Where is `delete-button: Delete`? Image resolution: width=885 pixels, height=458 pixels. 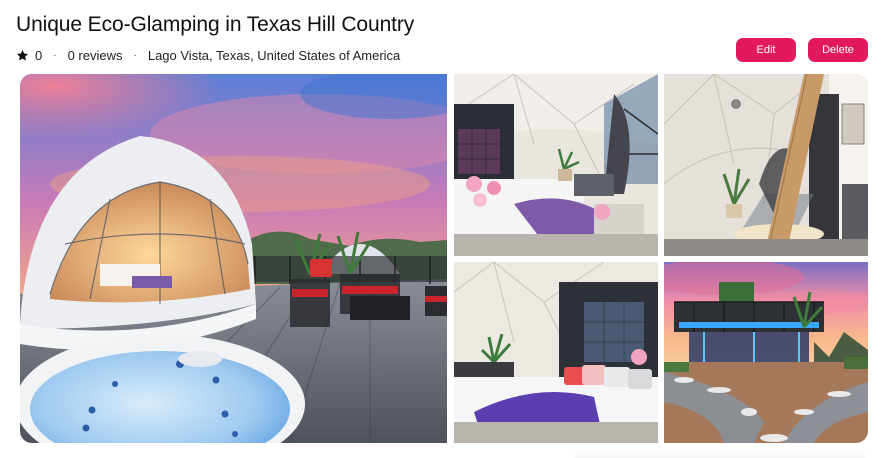
delete-button: Delete is located at coordinates (838, 50).